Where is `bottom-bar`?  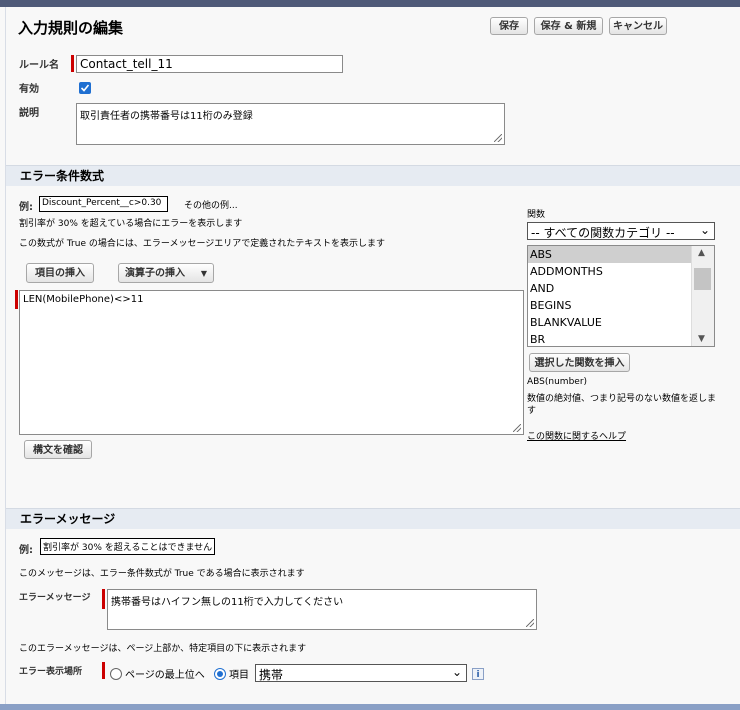 bottom-bar is located at coordinates (370, 707).